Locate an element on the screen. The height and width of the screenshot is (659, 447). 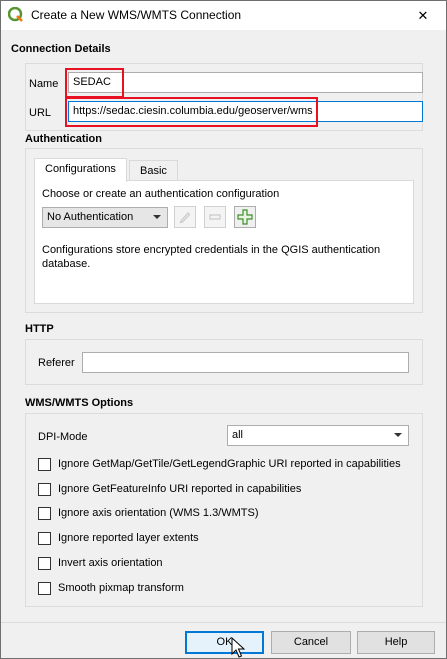
close-button: ✕ is located at coordinates (423, 15).